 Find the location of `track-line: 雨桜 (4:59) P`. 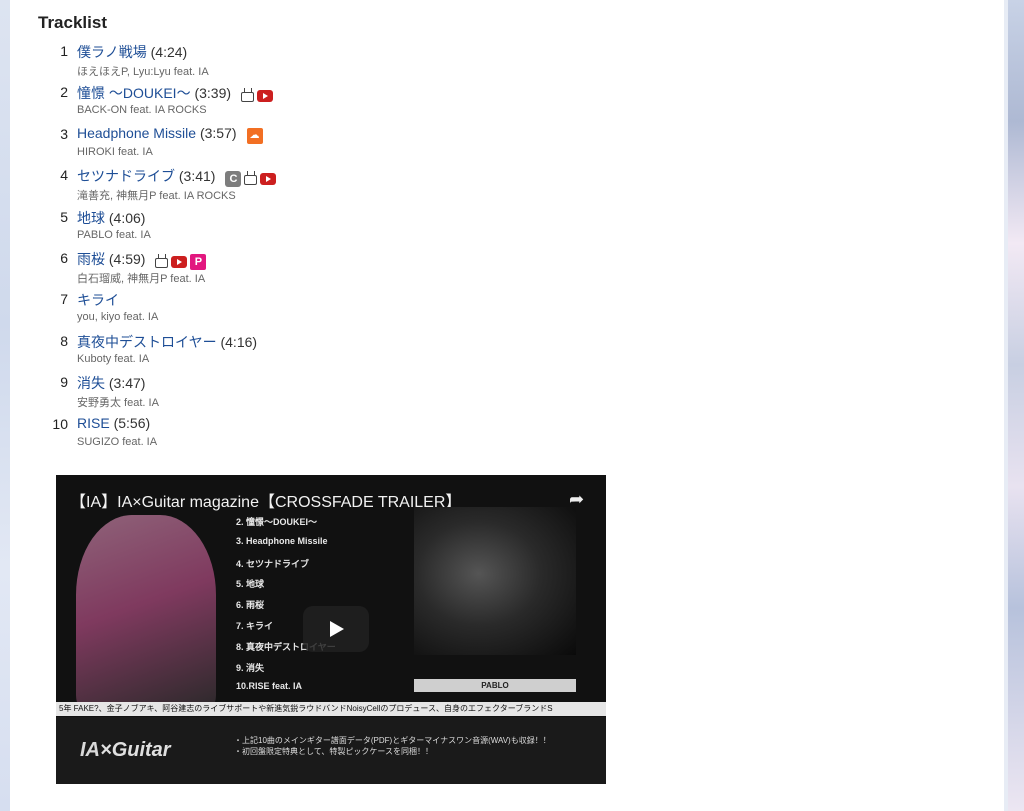

track-line: 雨桜 (4:59) P is located at coordinates (143, 259).